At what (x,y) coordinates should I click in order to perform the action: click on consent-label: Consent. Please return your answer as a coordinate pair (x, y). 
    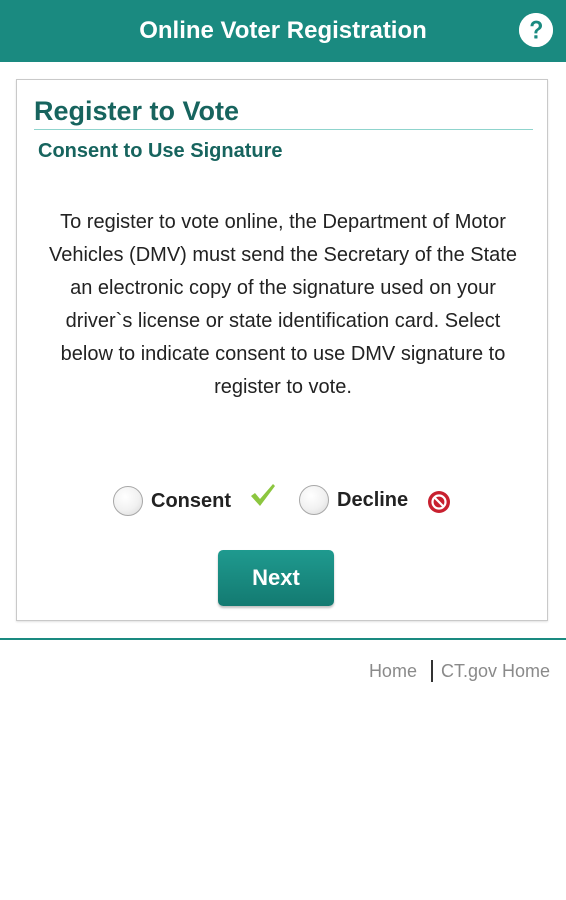
    Looking at the image, I should click on (191, 501).